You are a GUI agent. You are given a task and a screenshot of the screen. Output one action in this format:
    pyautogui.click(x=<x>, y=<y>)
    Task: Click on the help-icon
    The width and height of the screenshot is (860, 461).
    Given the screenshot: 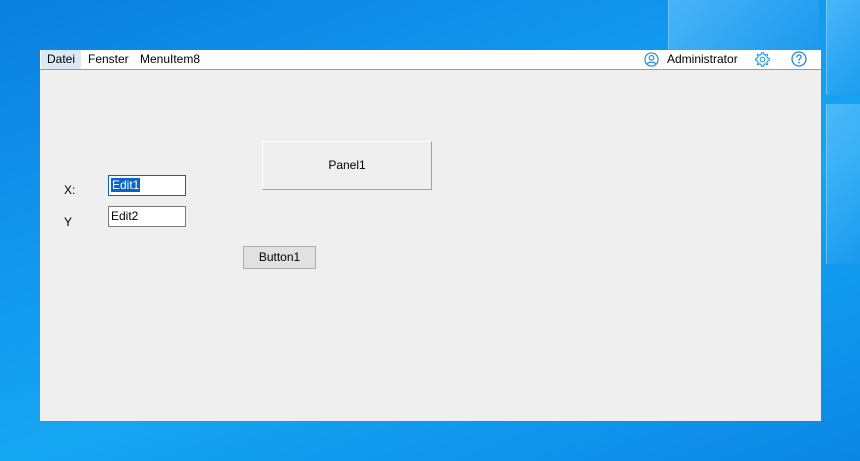 What is the action you would take?
    pyautogui.click(x=799, y=59)
    